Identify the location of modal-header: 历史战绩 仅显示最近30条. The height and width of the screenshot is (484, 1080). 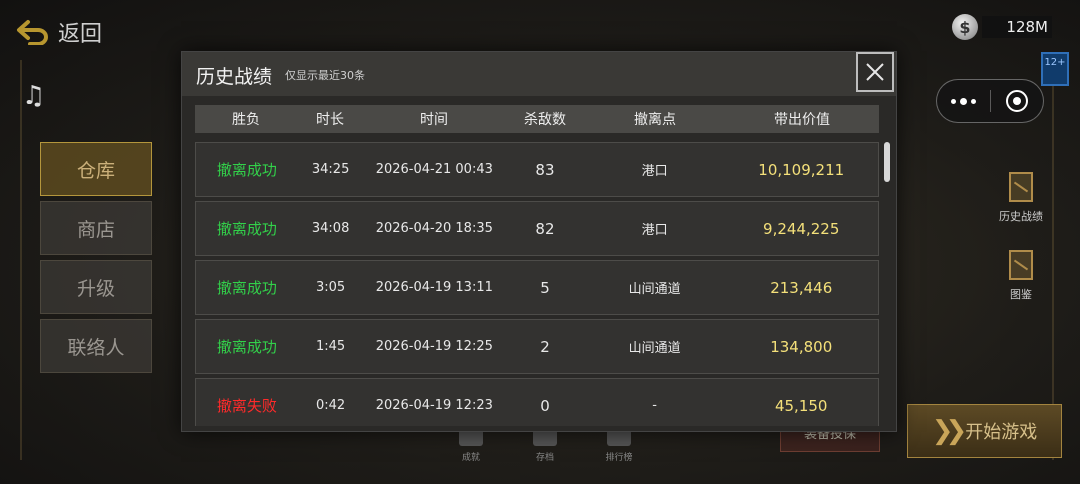
(539, 74).